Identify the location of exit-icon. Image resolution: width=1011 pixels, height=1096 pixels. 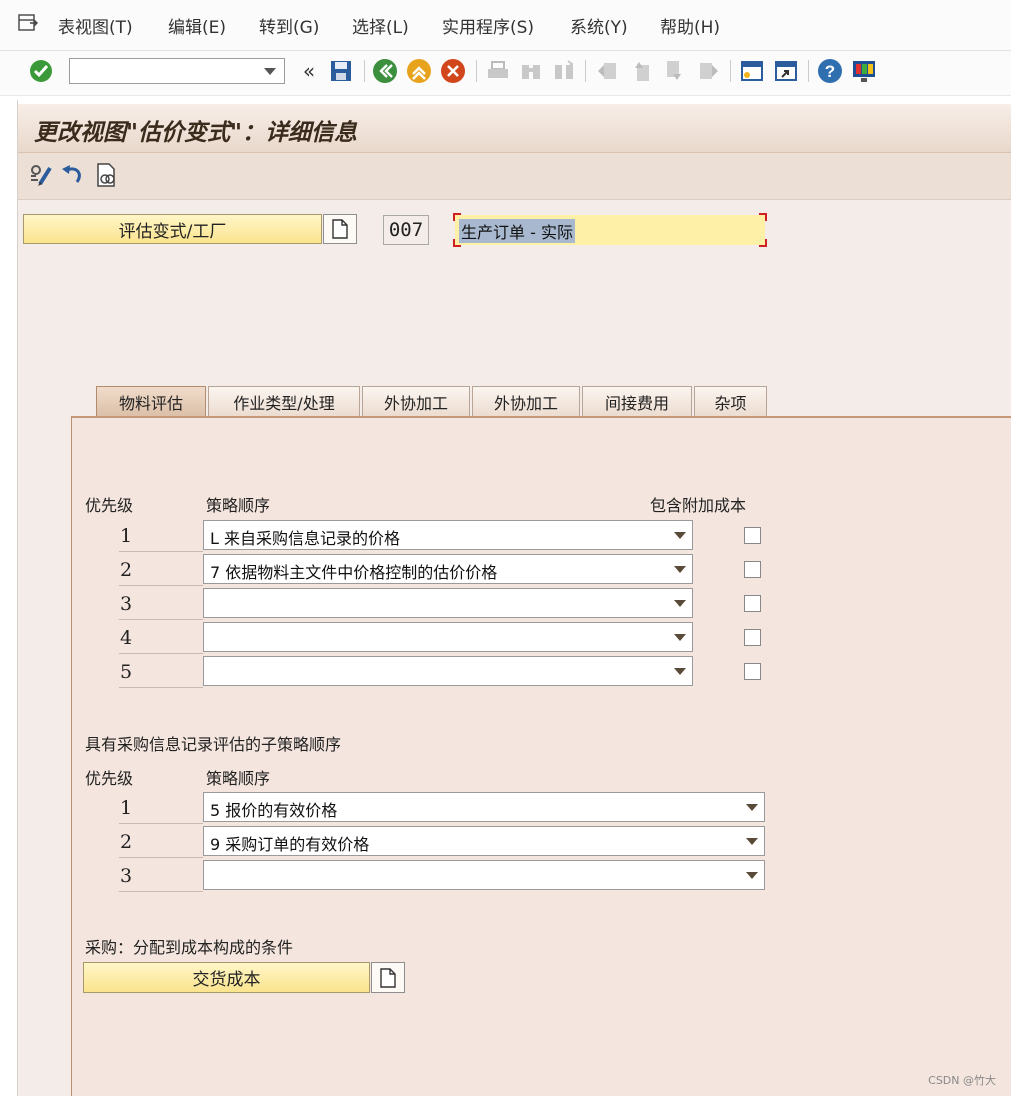
(419, 71).